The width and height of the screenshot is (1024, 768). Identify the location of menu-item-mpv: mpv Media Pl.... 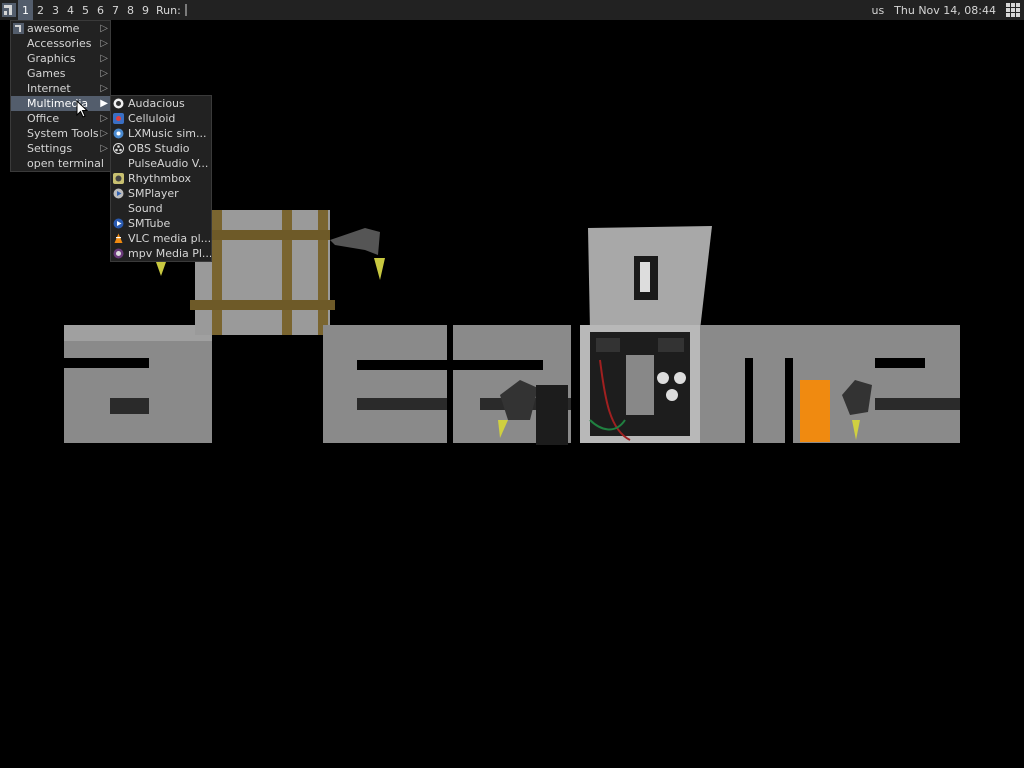
(161, 253).